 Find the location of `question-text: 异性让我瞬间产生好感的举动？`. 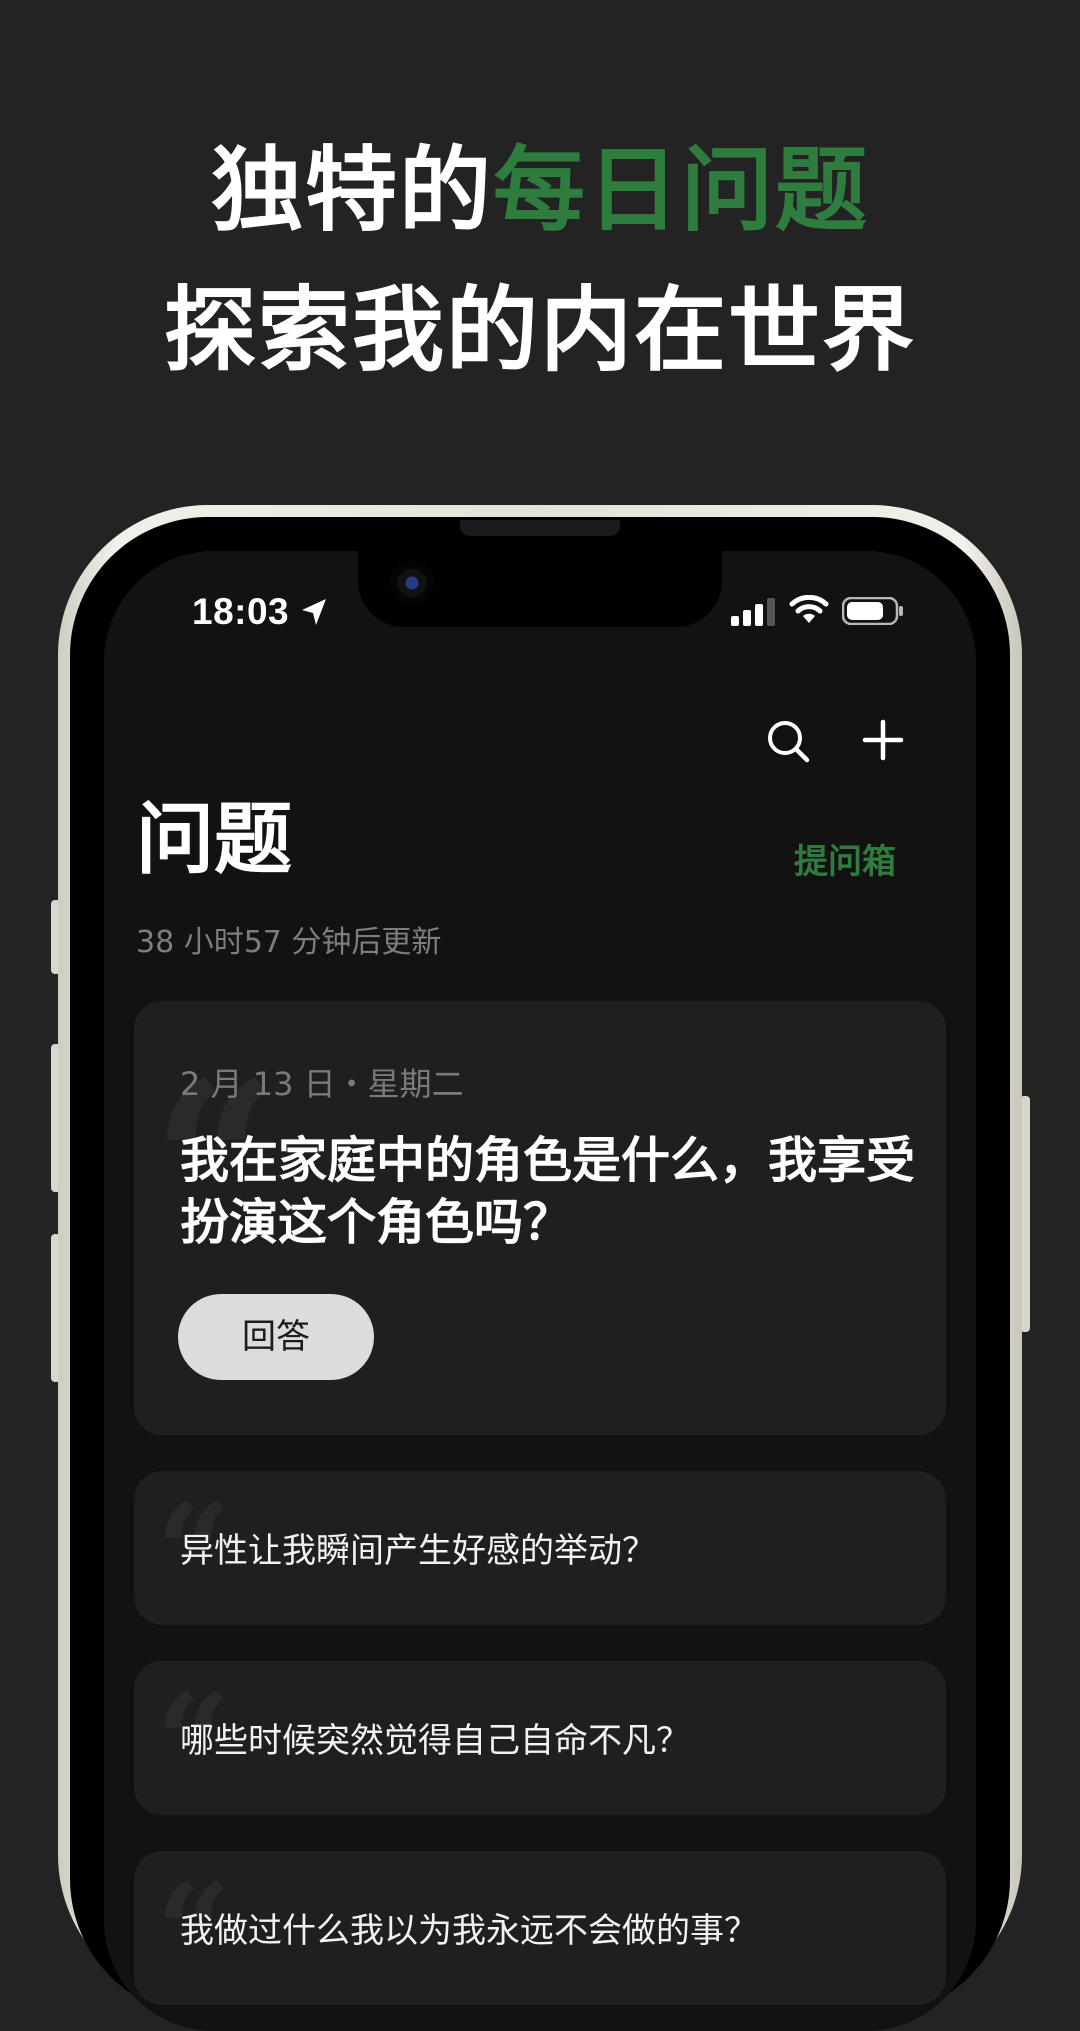

question-text: 异性让我瞬间产生好感的举动？ is located at coordinates (418, 1551).